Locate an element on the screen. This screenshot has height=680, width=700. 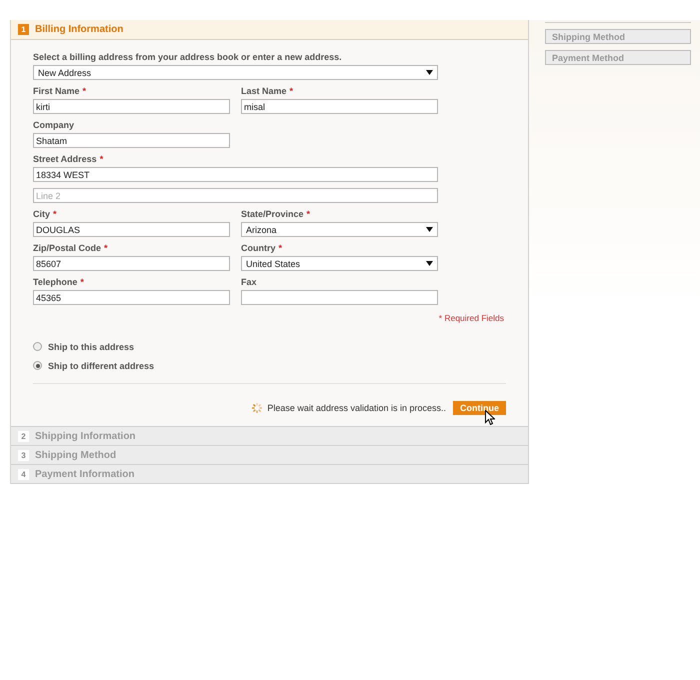
input-field: Shatam is located at coordinates (131, 140).